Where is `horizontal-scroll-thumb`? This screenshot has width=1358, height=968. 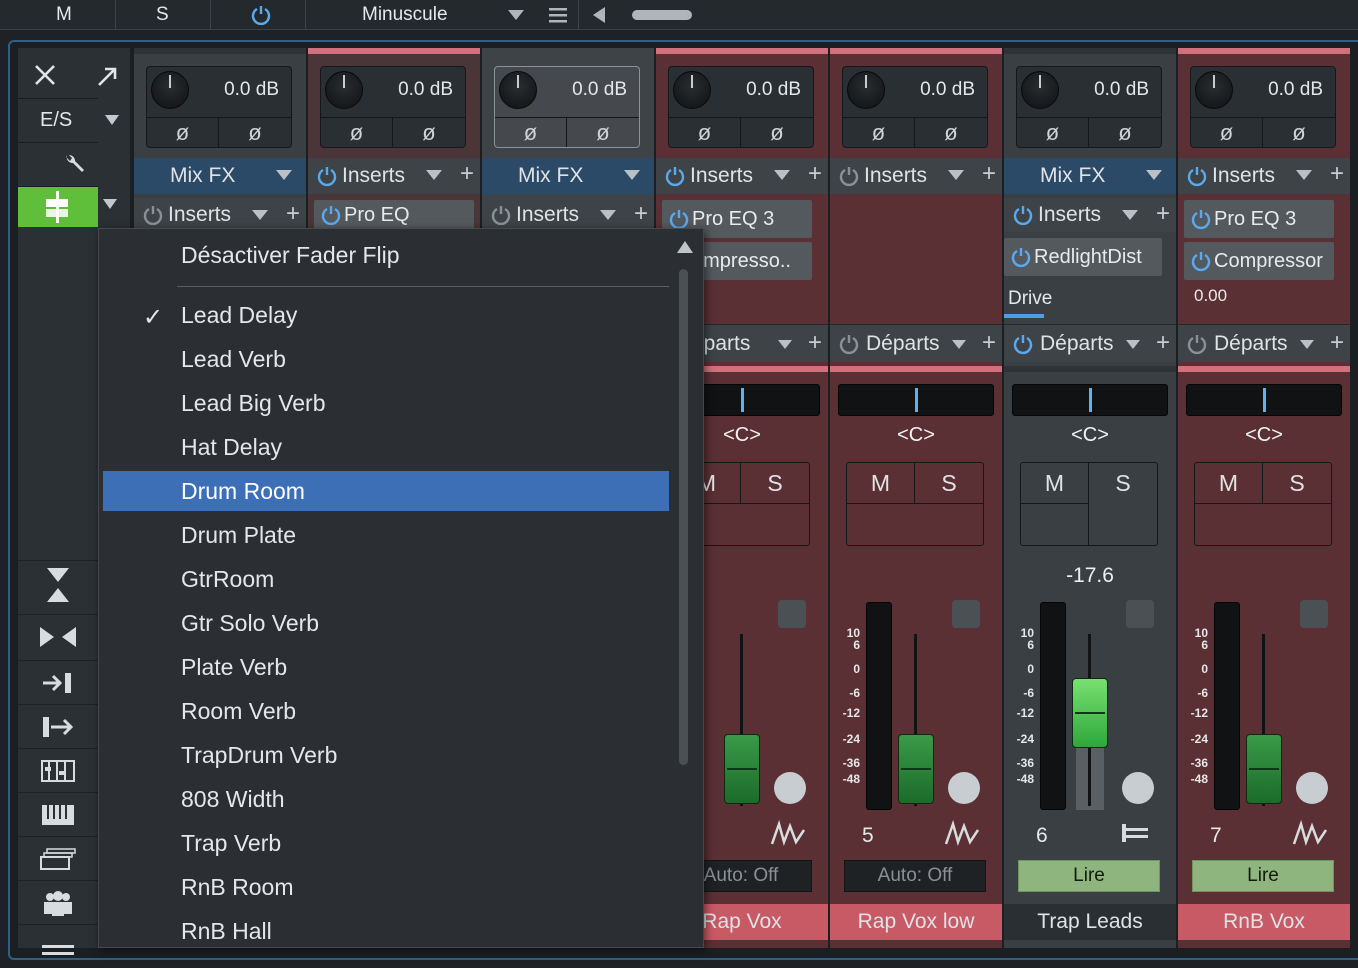 horizontal-scroll-thumb is located at coordinates (662, 15).